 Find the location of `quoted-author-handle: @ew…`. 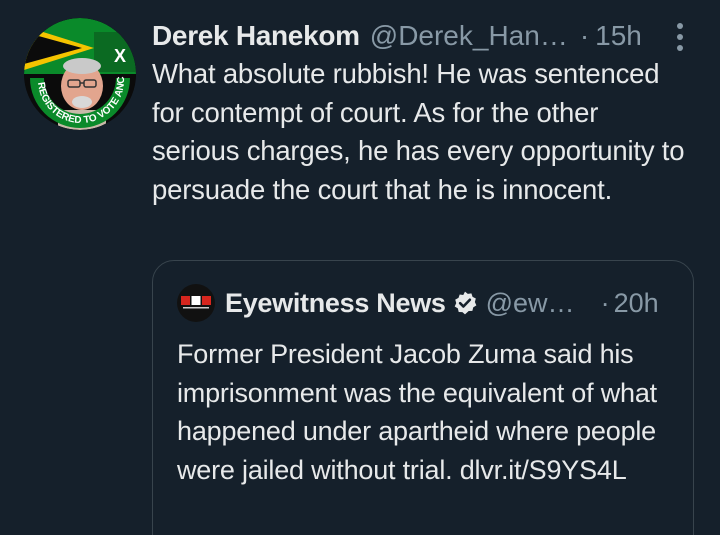

quoted-author-handle: @ew… is located at coordinates (530, 303).